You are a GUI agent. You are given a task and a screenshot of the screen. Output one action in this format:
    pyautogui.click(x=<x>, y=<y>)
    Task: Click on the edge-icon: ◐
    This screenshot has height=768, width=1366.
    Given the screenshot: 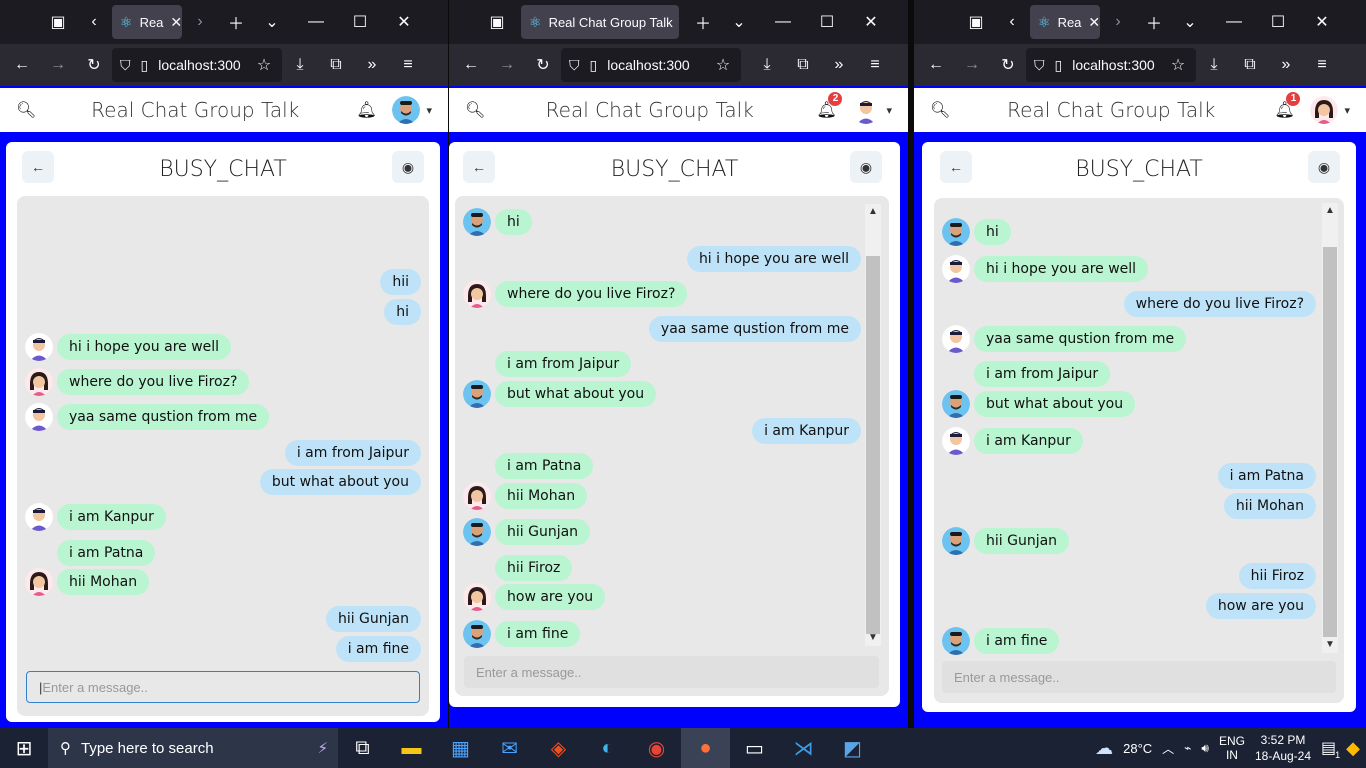 What is the action you would take?
    pyautogui.click(x=607, y=748)
    